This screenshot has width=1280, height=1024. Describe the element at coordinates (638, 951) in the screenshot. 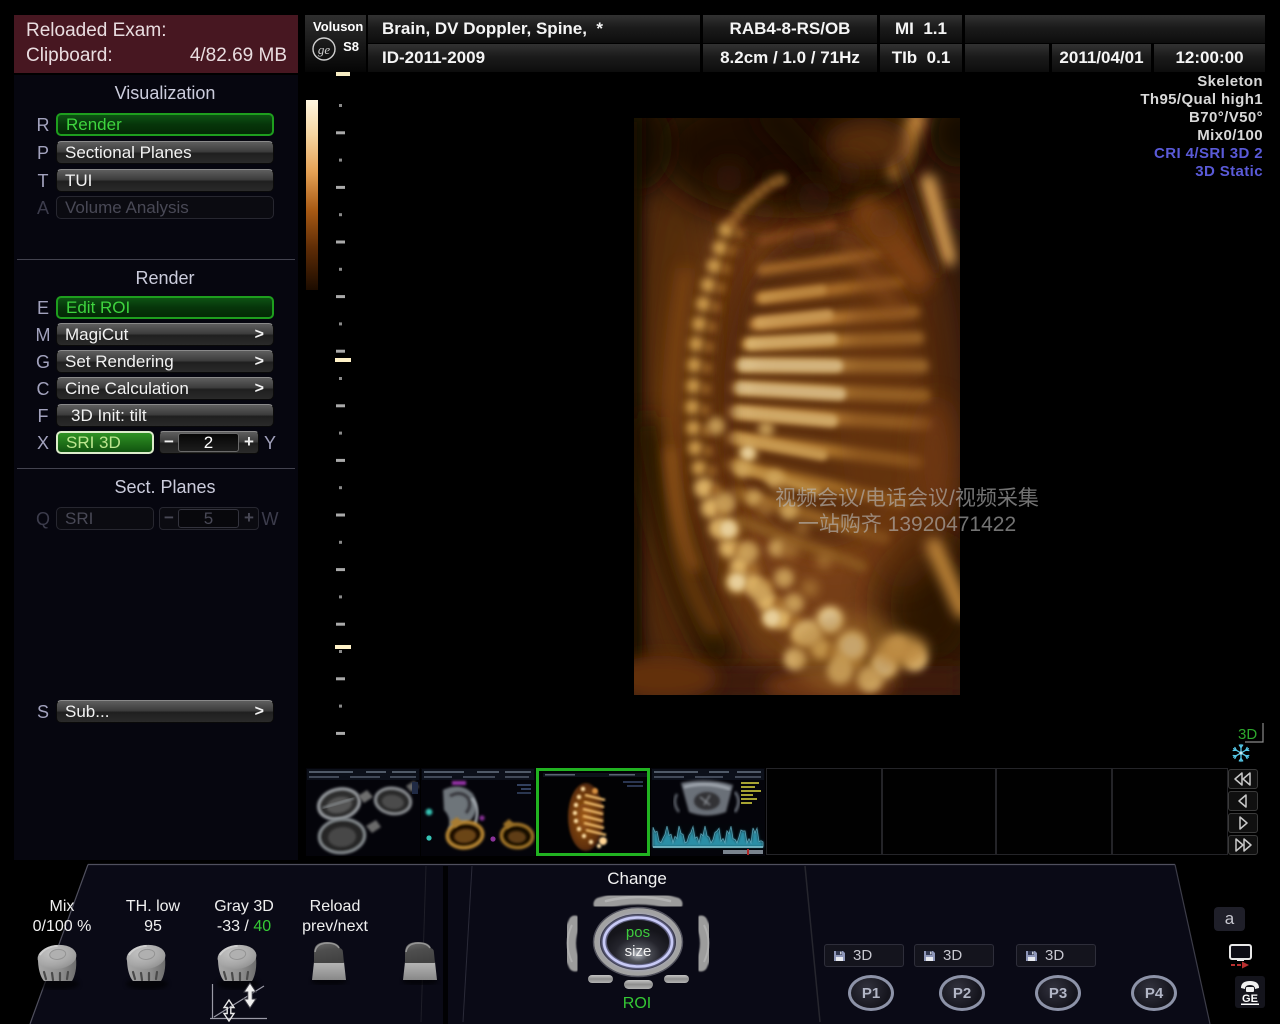

I see `svg-text: size` at that location.